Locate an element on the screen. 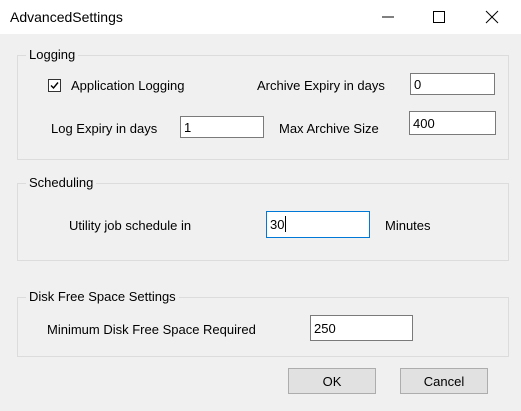 This screenshot has width=521, height=411. log-expiry-label: Log Expiry in days is located at coordinates (104, 128).